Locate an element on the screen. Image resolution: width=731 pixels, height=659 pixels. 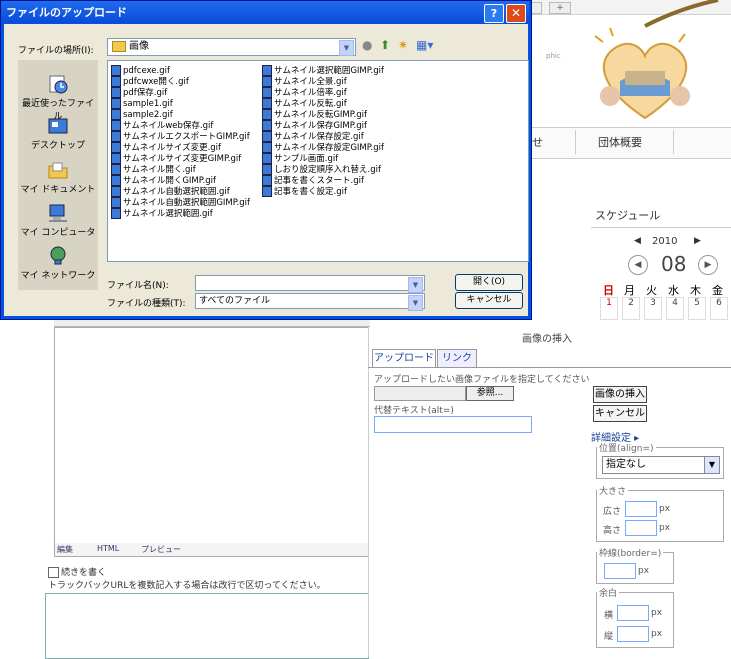
file-item: pdfcwxe開く.gif is located at coordinates (150, 81).